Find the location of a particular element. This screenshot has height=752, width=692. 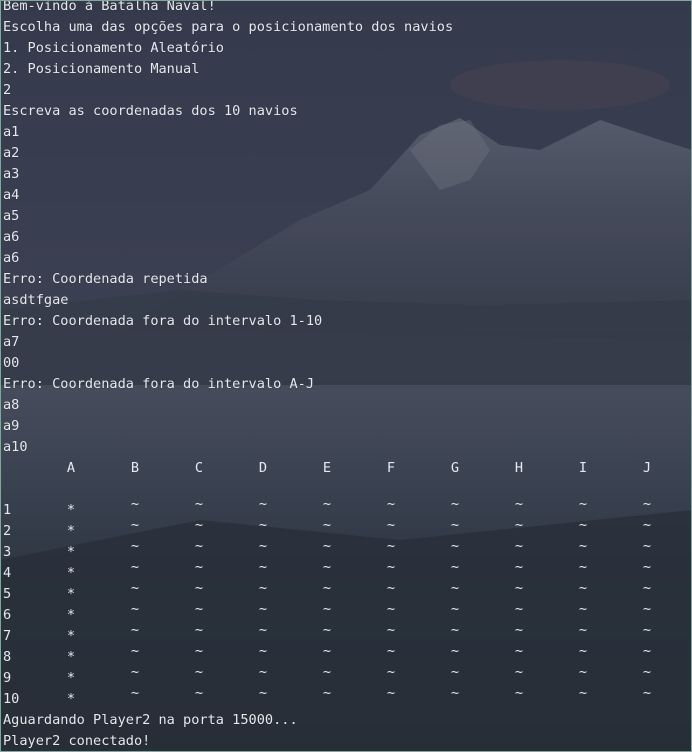

board-column-header: G is located at coordinates (455, 468).